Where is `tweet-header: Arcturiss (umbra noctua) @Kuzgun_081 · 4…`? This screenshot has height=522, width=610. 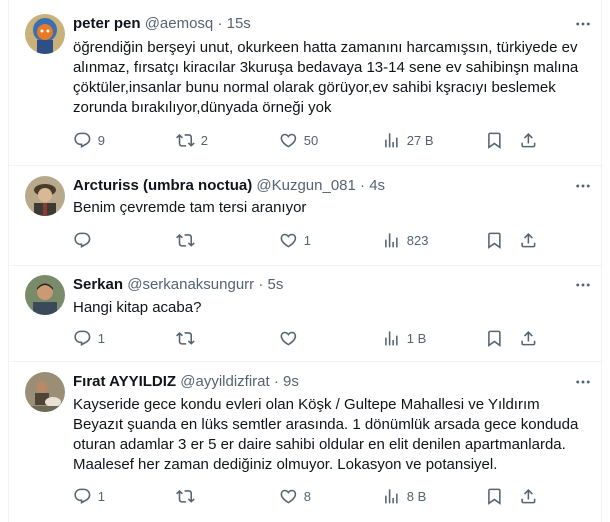 tweet-header: Arcturiss (umbra noctua) @Kuzgun_081 · 4… is located at coordinates (318, 186).